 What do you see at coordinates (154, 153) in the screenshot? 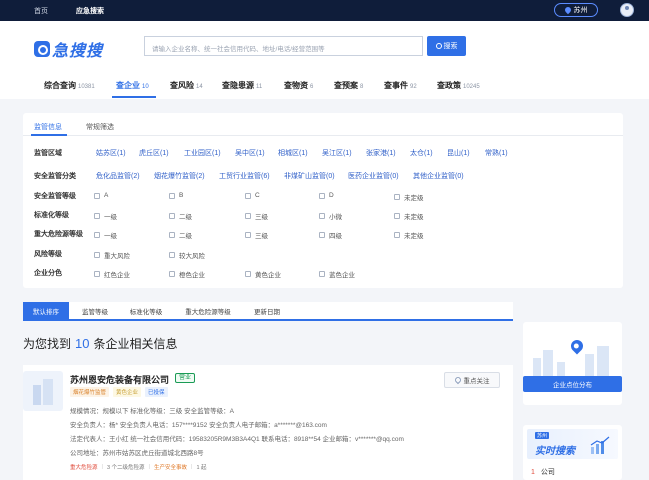
I see `filter-option: 虎丘区(1)` at bounding box center [154, 153].